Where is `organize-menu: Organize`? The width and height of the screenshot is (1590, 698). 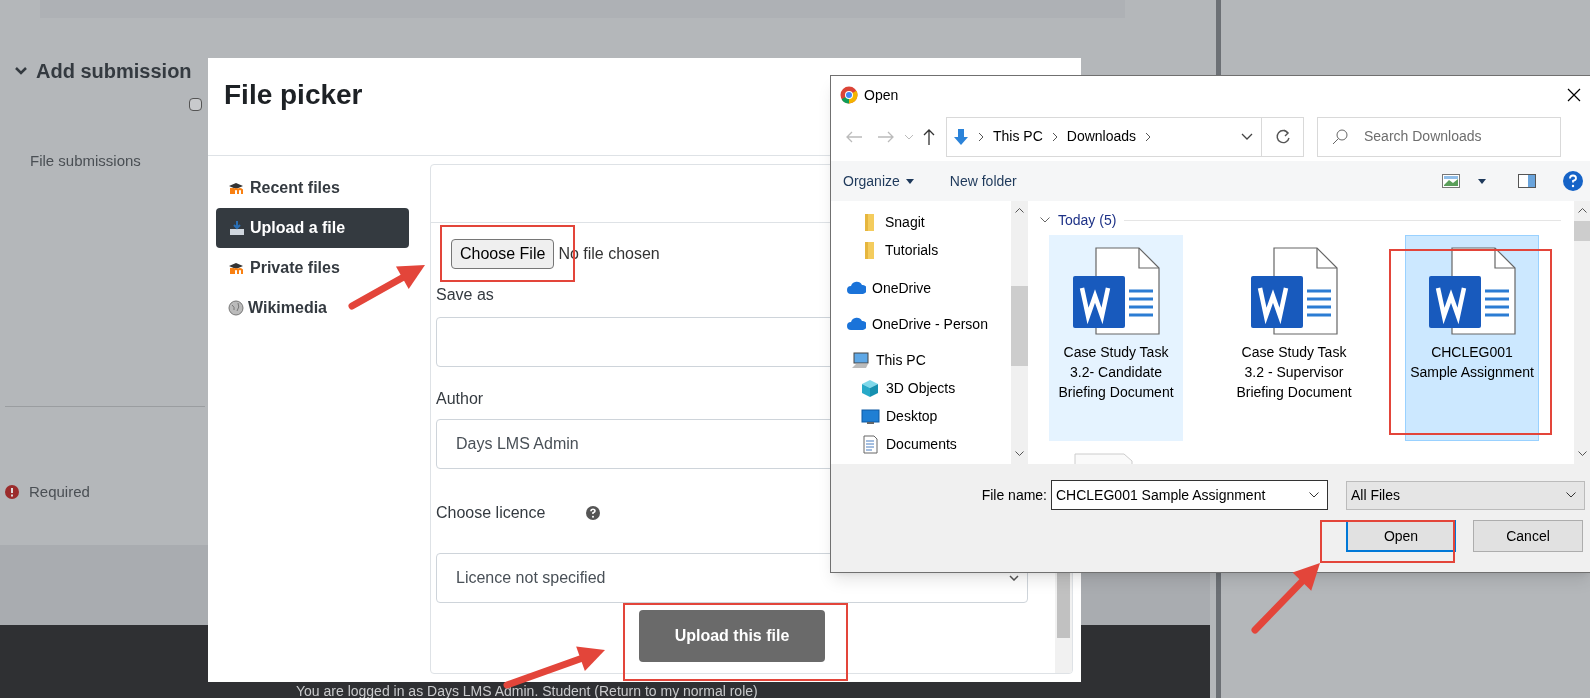 organize-menu: Organize is located at coordinates (878, 181).